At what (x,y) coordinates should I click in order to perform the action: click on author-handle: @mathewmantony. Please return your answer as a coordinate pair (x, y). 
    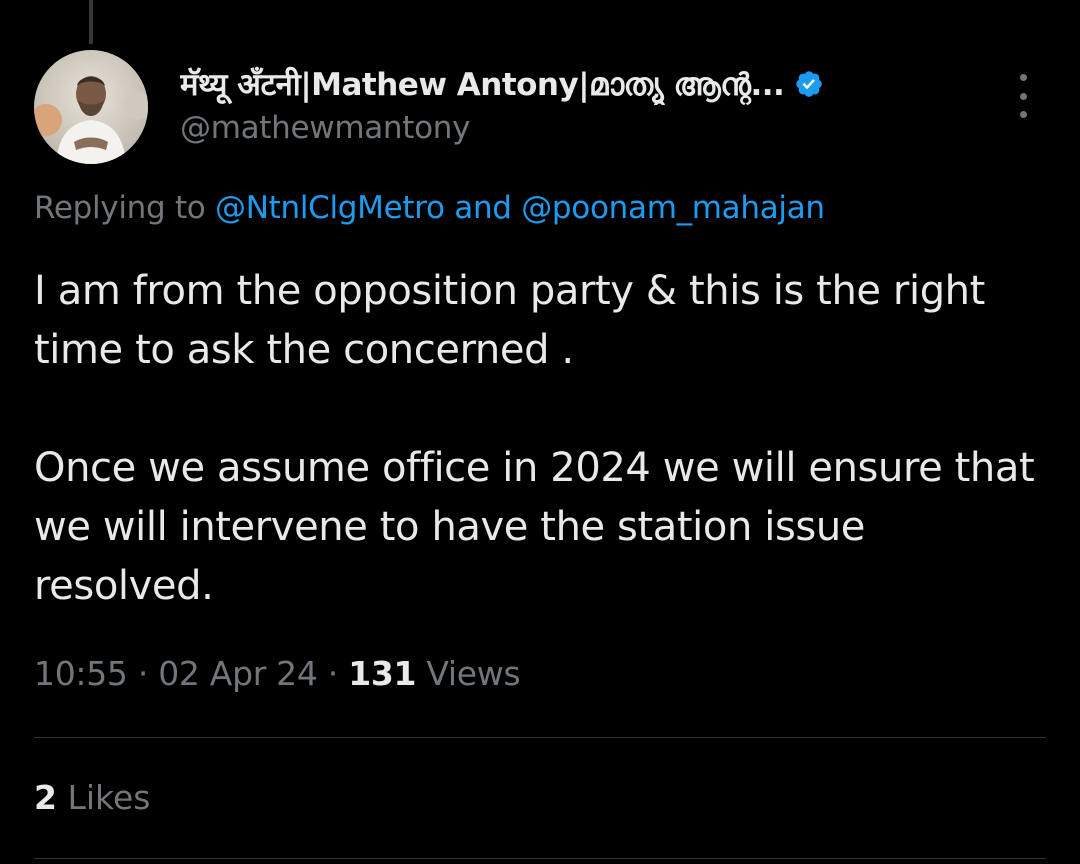
    Looking at the image, I should click on (570, 128).